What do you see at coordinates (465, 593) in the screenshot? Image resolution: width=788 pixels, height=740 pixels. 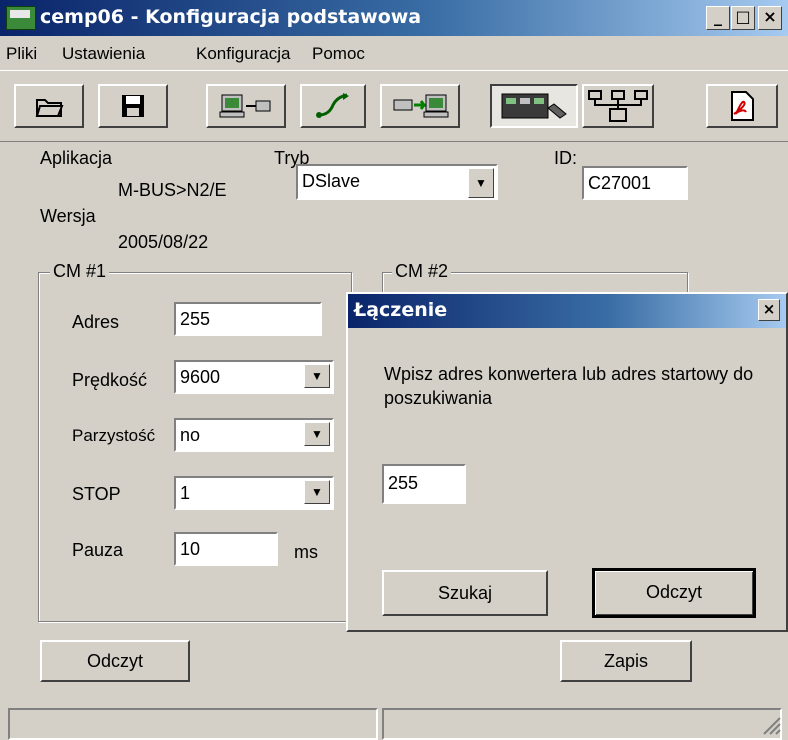 I see `szukaj-button: Szukaj` at bounding box center [465, 593].